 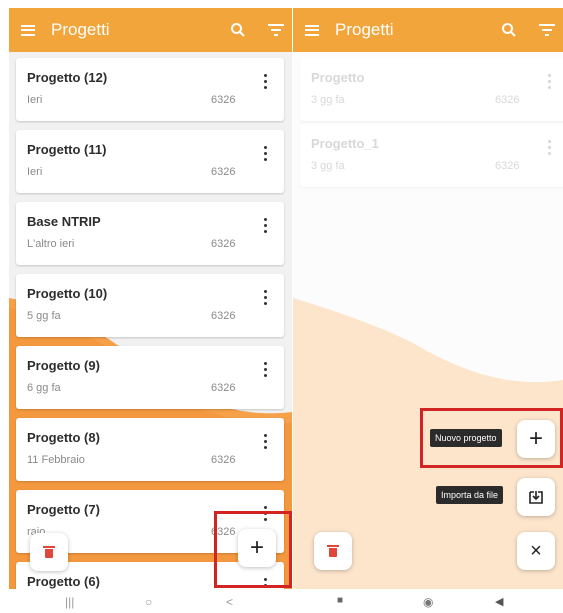 What do you see at coordinates (431, 89) in the screenshot?
I see `project-card: Progetto 3 gg fa 6326` at bounding box center [431, 89].